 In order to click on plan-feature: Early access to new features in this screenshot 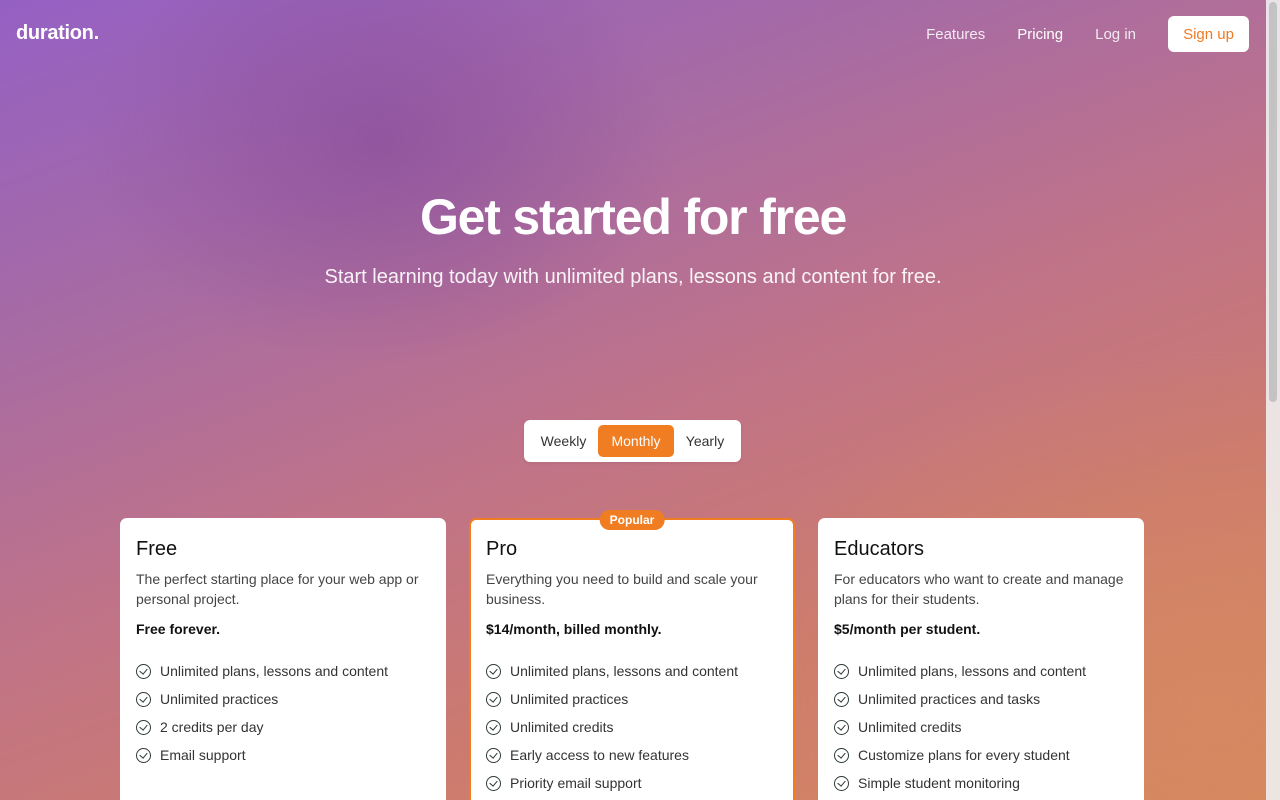, I will do `click(632, 755)`.